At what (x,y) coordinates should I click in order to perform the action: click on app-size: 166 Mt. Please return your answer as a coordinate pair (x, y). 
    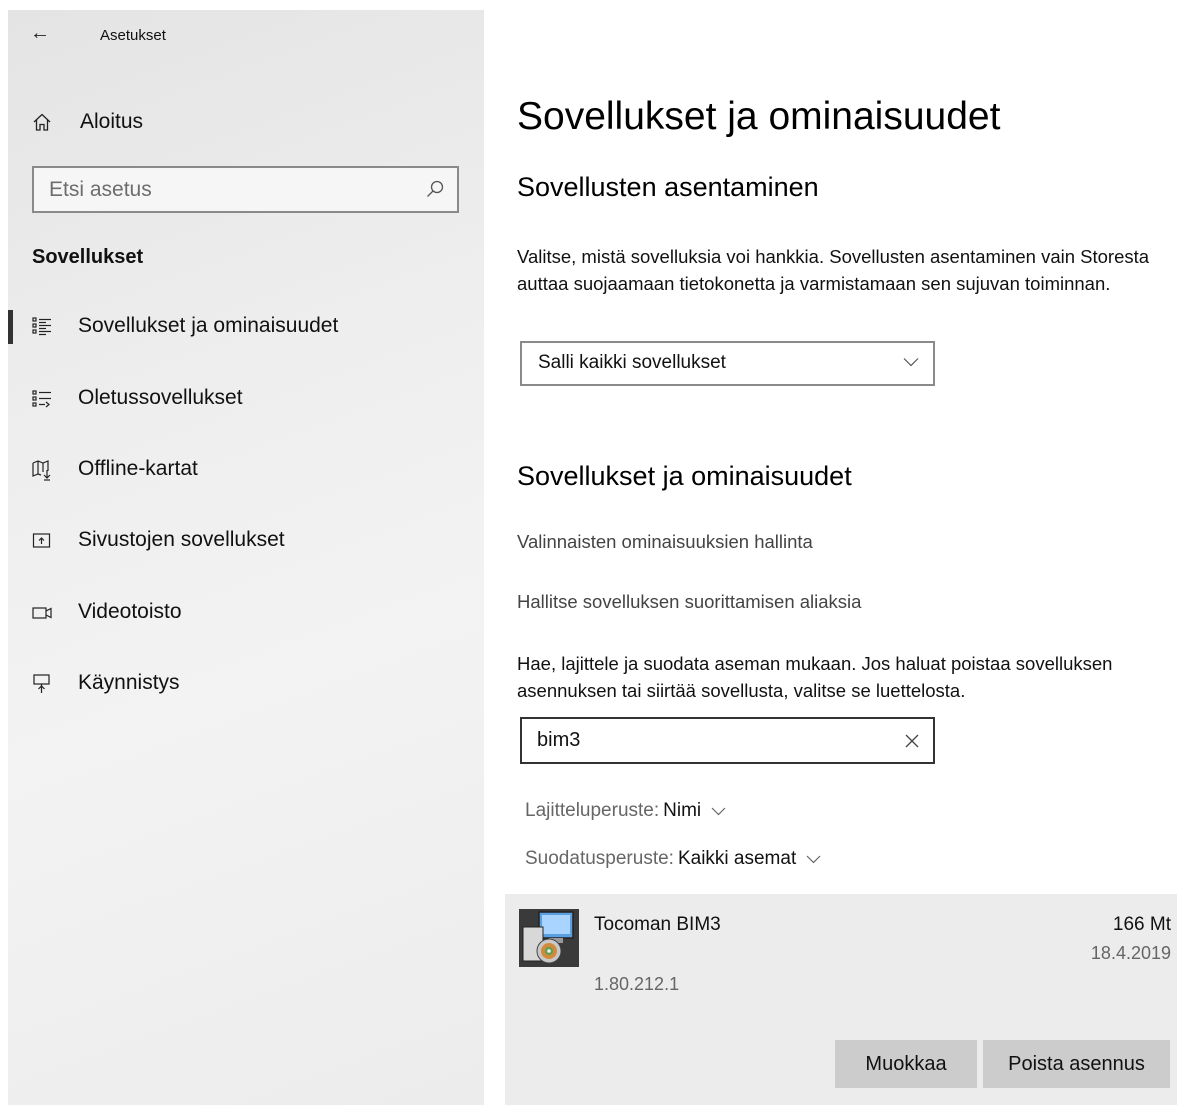
    Looking at the image, I should click on (1141, 924).